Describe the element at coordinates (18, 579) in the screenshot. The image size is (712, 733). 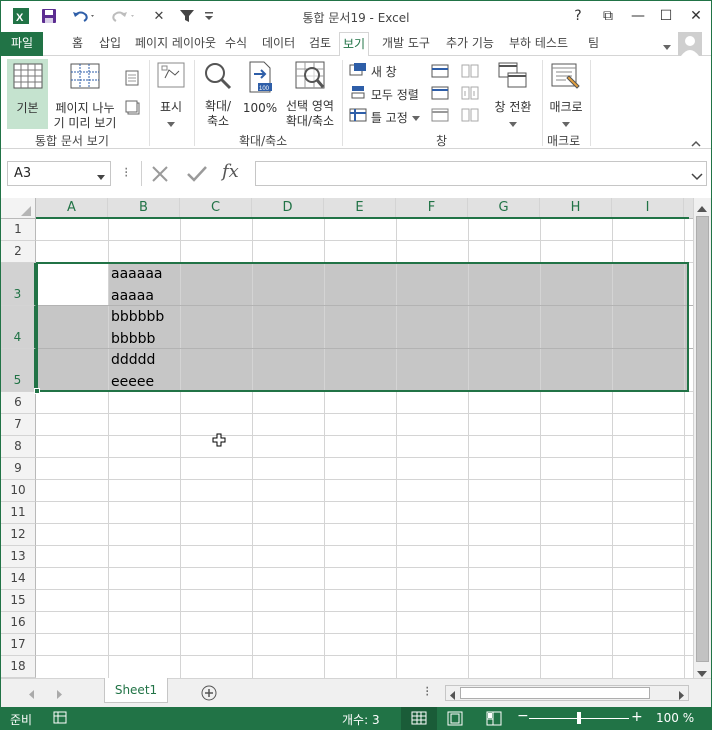
I see `row-header-14: 14` at that location.